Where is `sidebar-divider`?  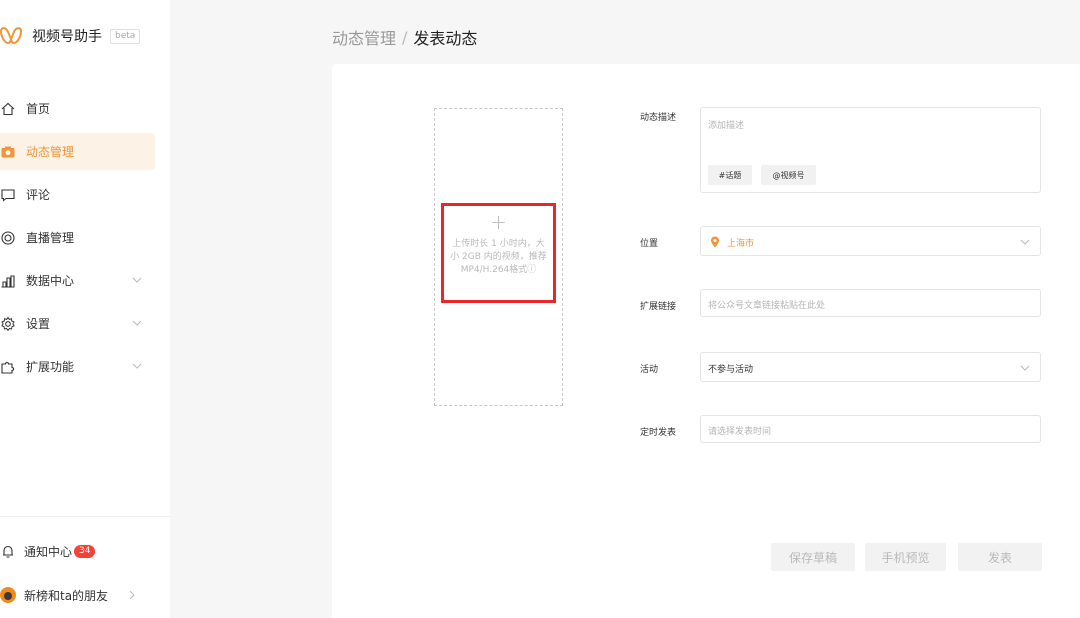
sidebar-divider is located at coordinates (85, 516).